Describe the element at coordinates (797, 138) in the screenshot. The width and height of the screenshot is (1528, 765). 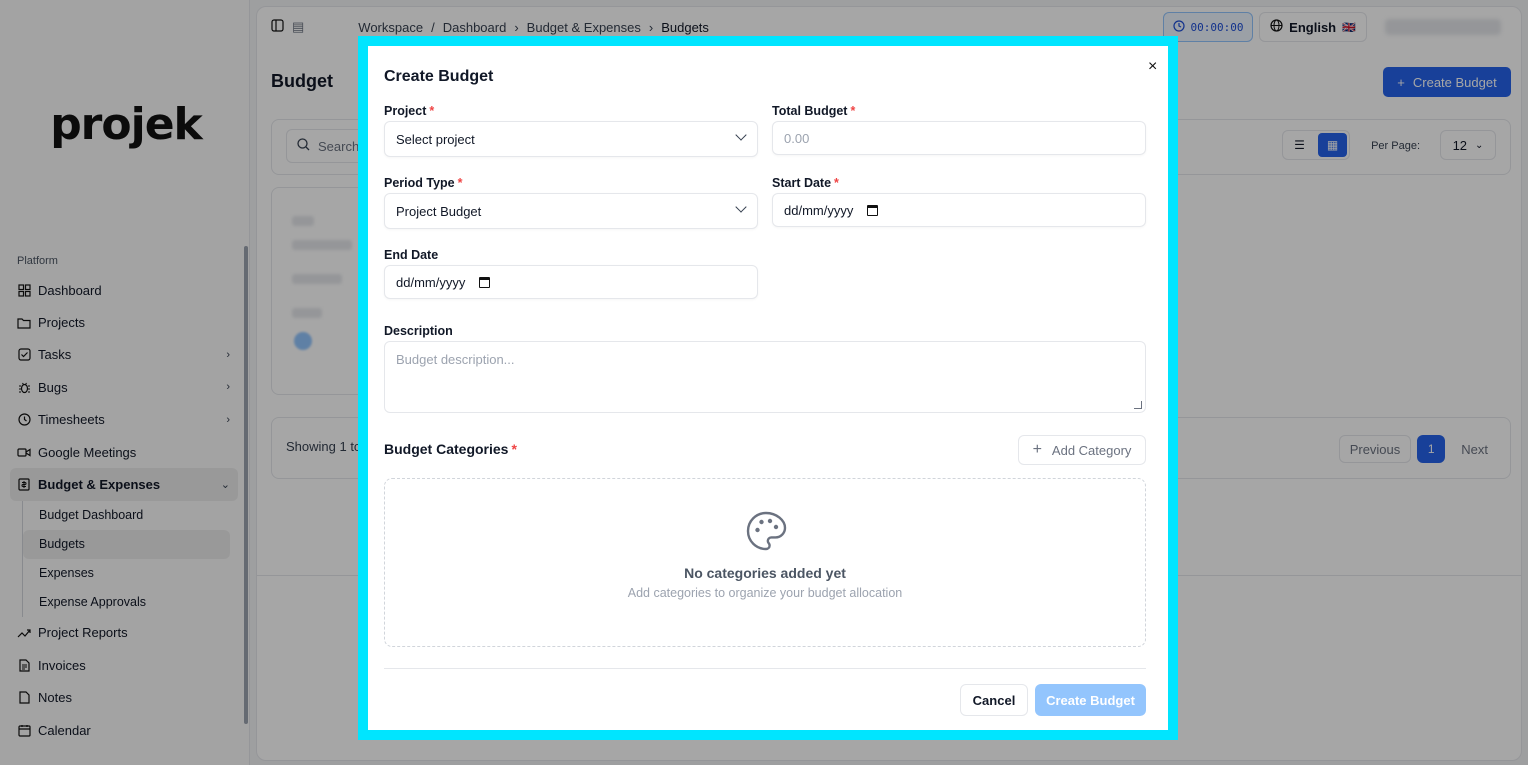
I see `total-budget-placeholder: 0.00` at that location.